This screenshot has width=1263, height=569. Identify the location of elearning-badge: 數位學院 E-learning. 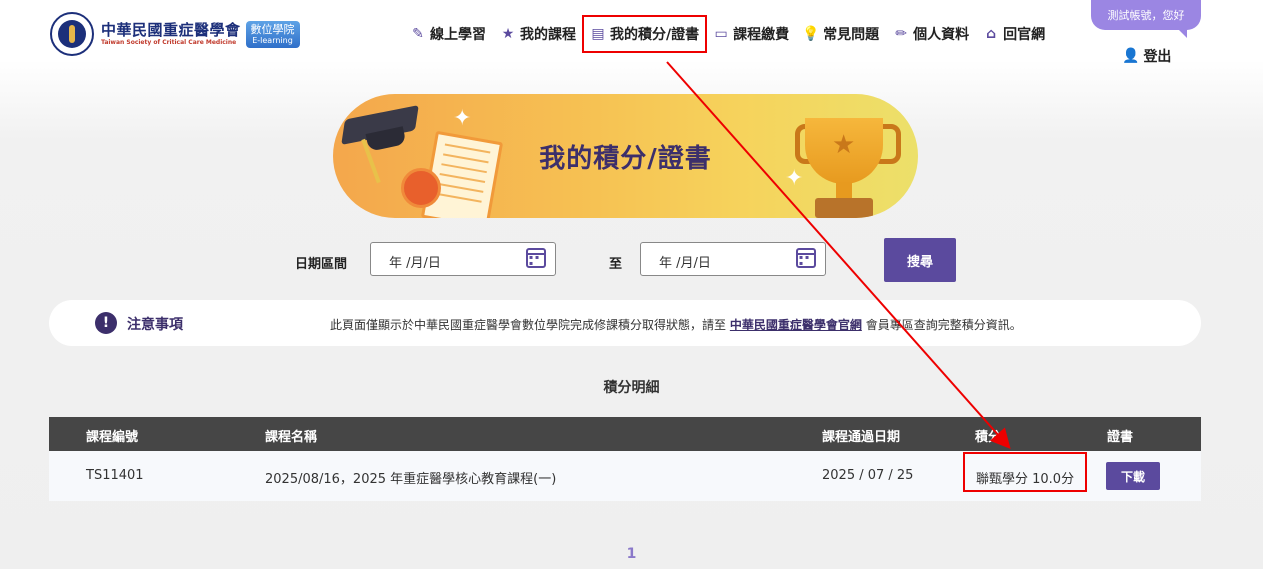
(272, 34).